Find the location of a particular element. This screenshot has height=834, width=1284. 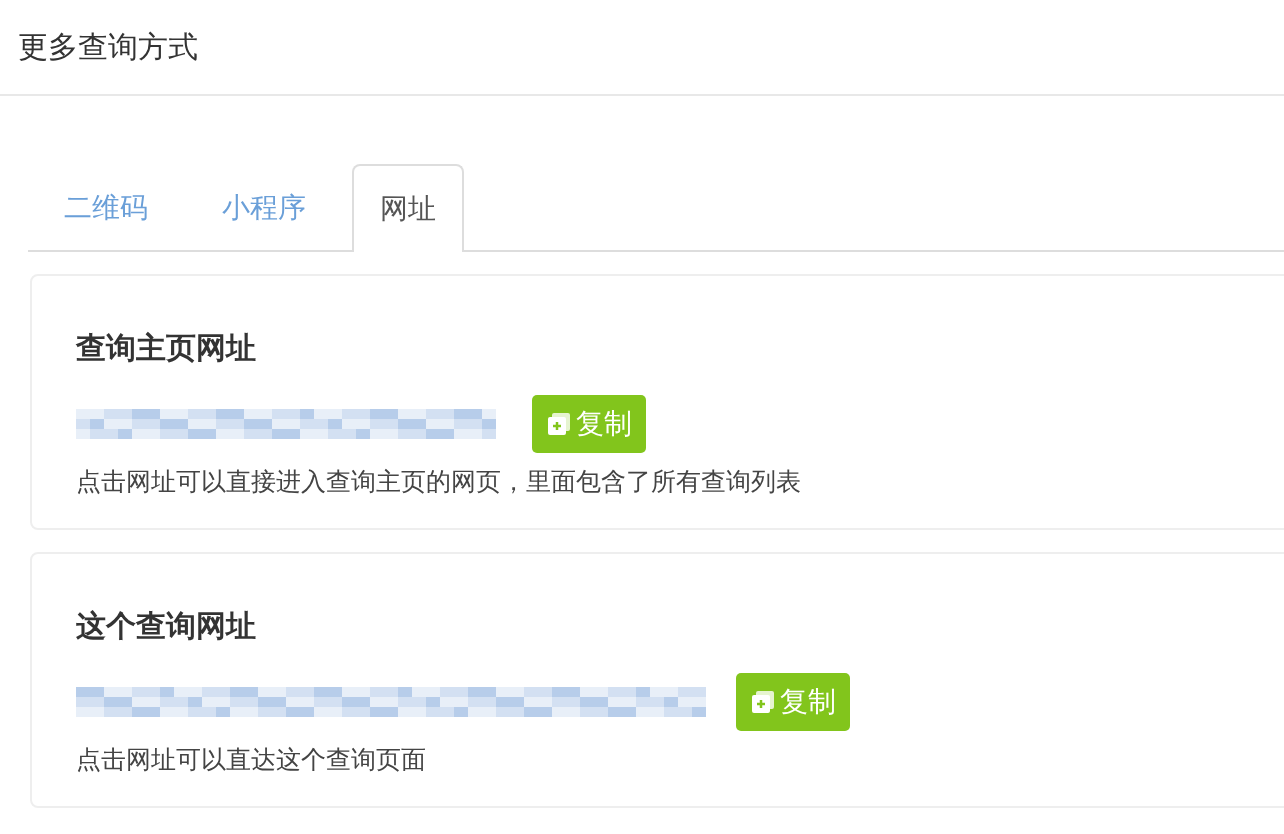

card-description: 点击网址可以直接进入查询主页的网页，里面包含了所有查询列表 is located at coordinates (439, 482).